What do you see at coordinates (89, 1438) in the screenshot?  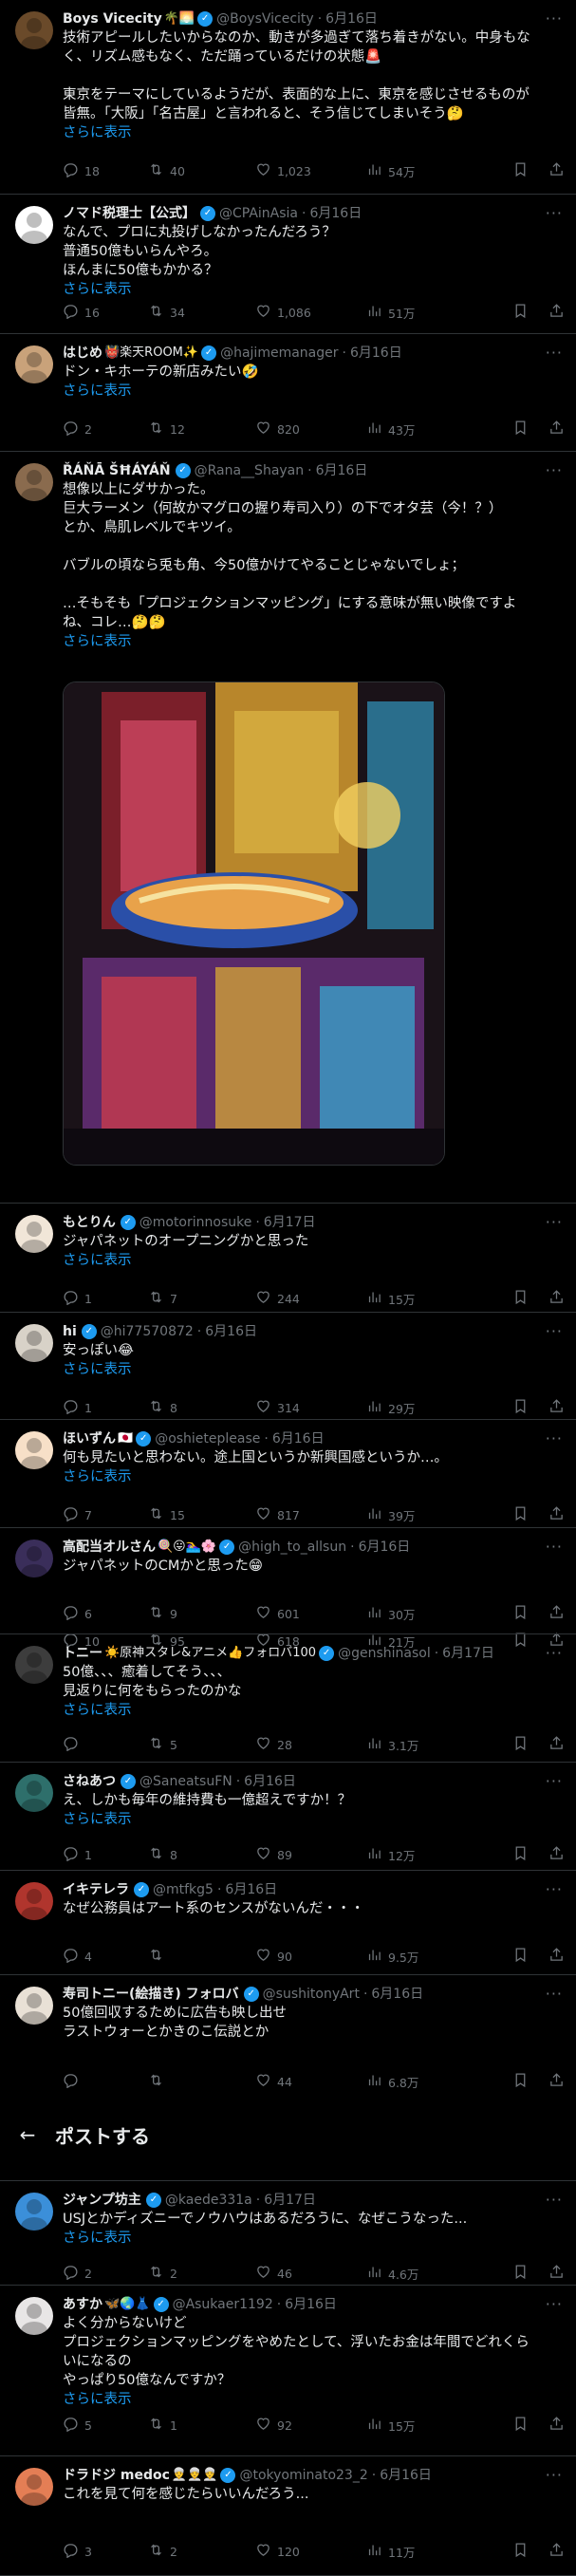 I see `display-name: ほいずん` at bounding box center [89, 1438].